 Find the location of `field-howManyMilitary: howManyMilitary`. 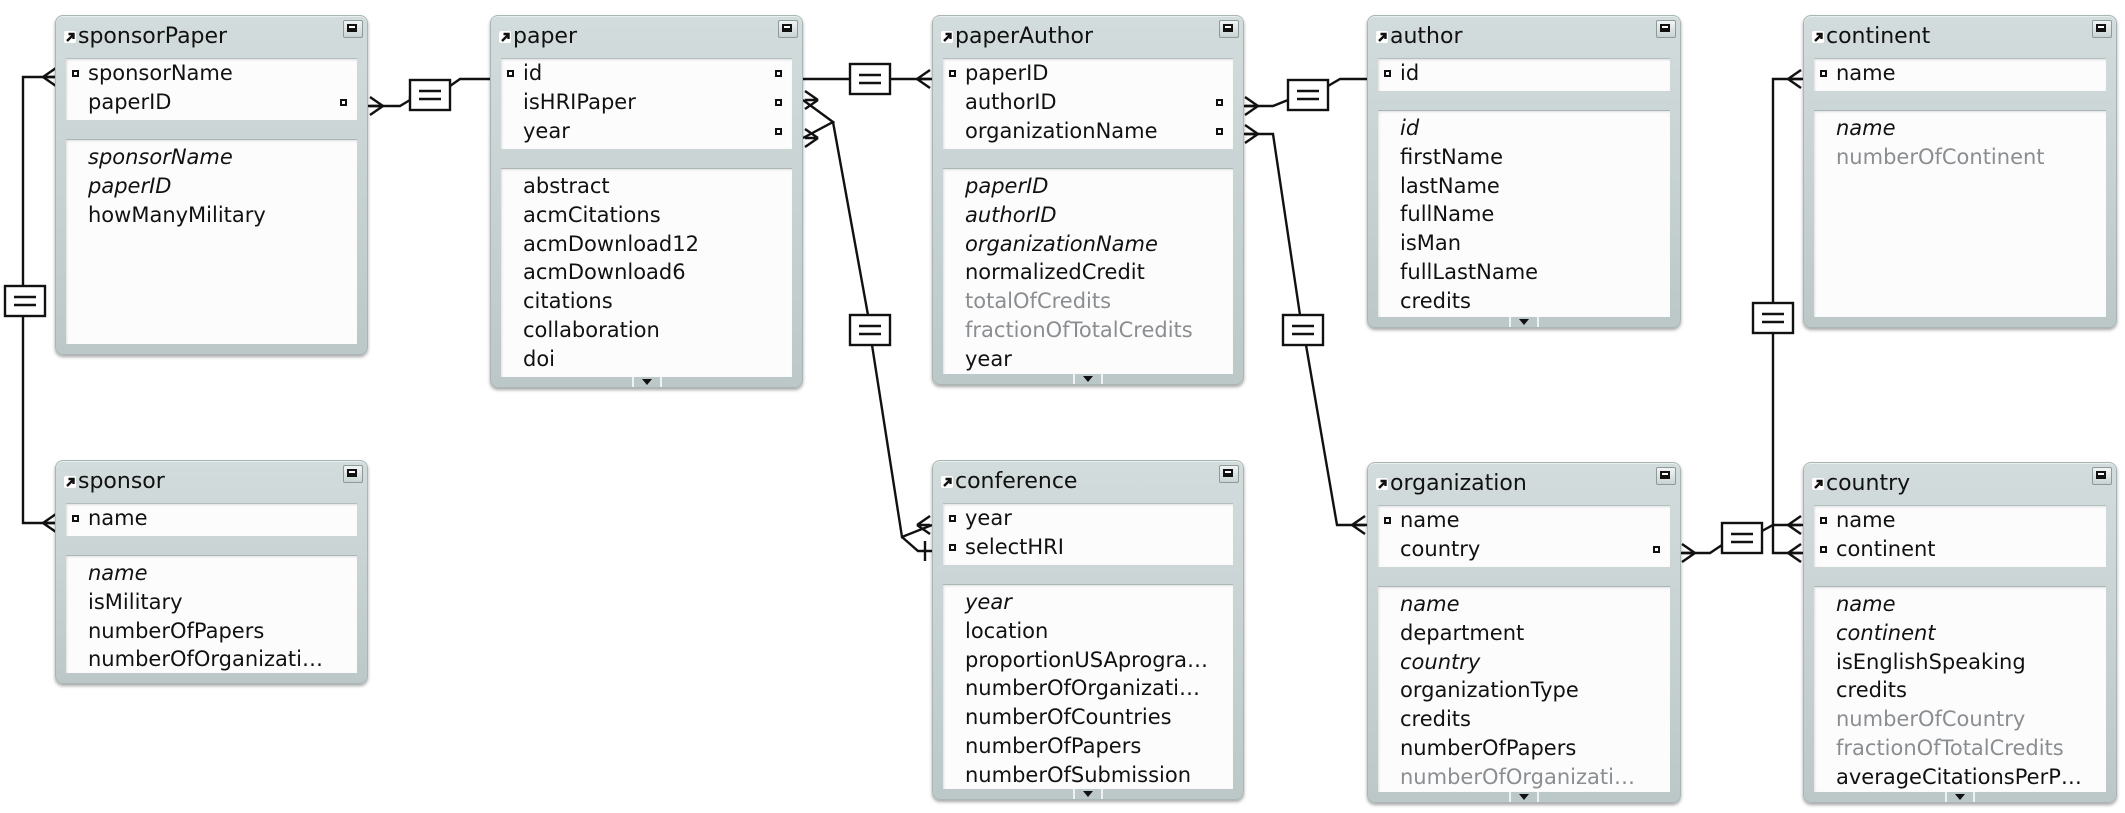

field-howManyMilitary: howManyMilitary is located at coordinates (211, 215).